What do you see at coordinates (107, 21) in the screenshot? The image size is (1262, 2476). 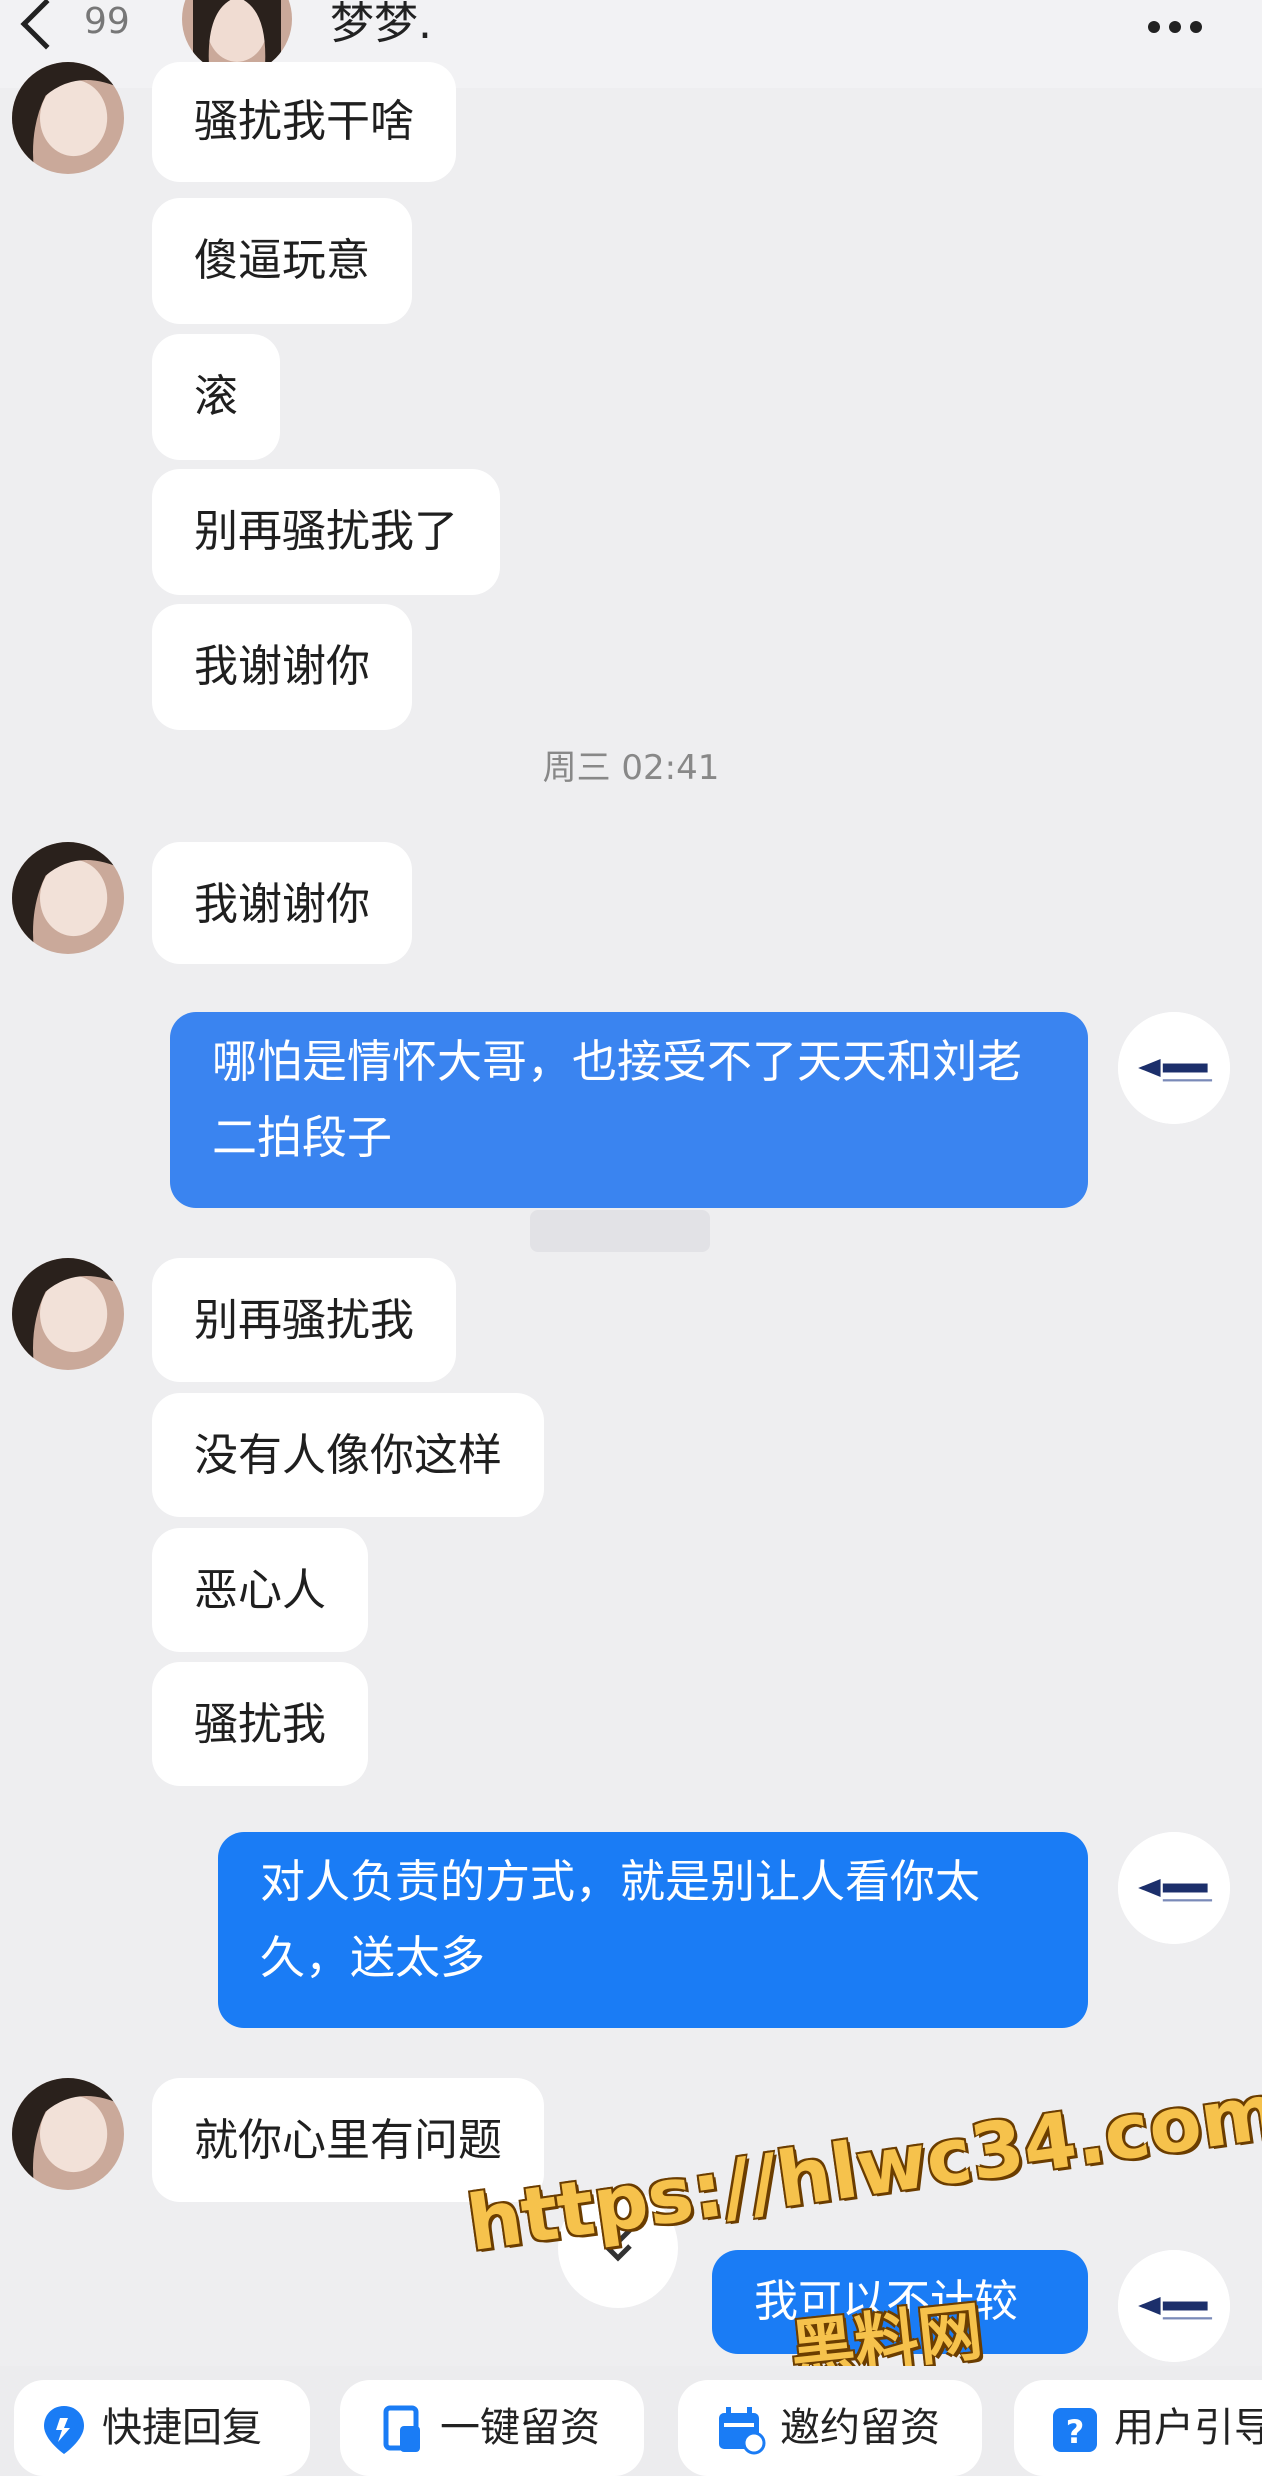 I see `unread-count: 99` at bounding box center [107, 21].